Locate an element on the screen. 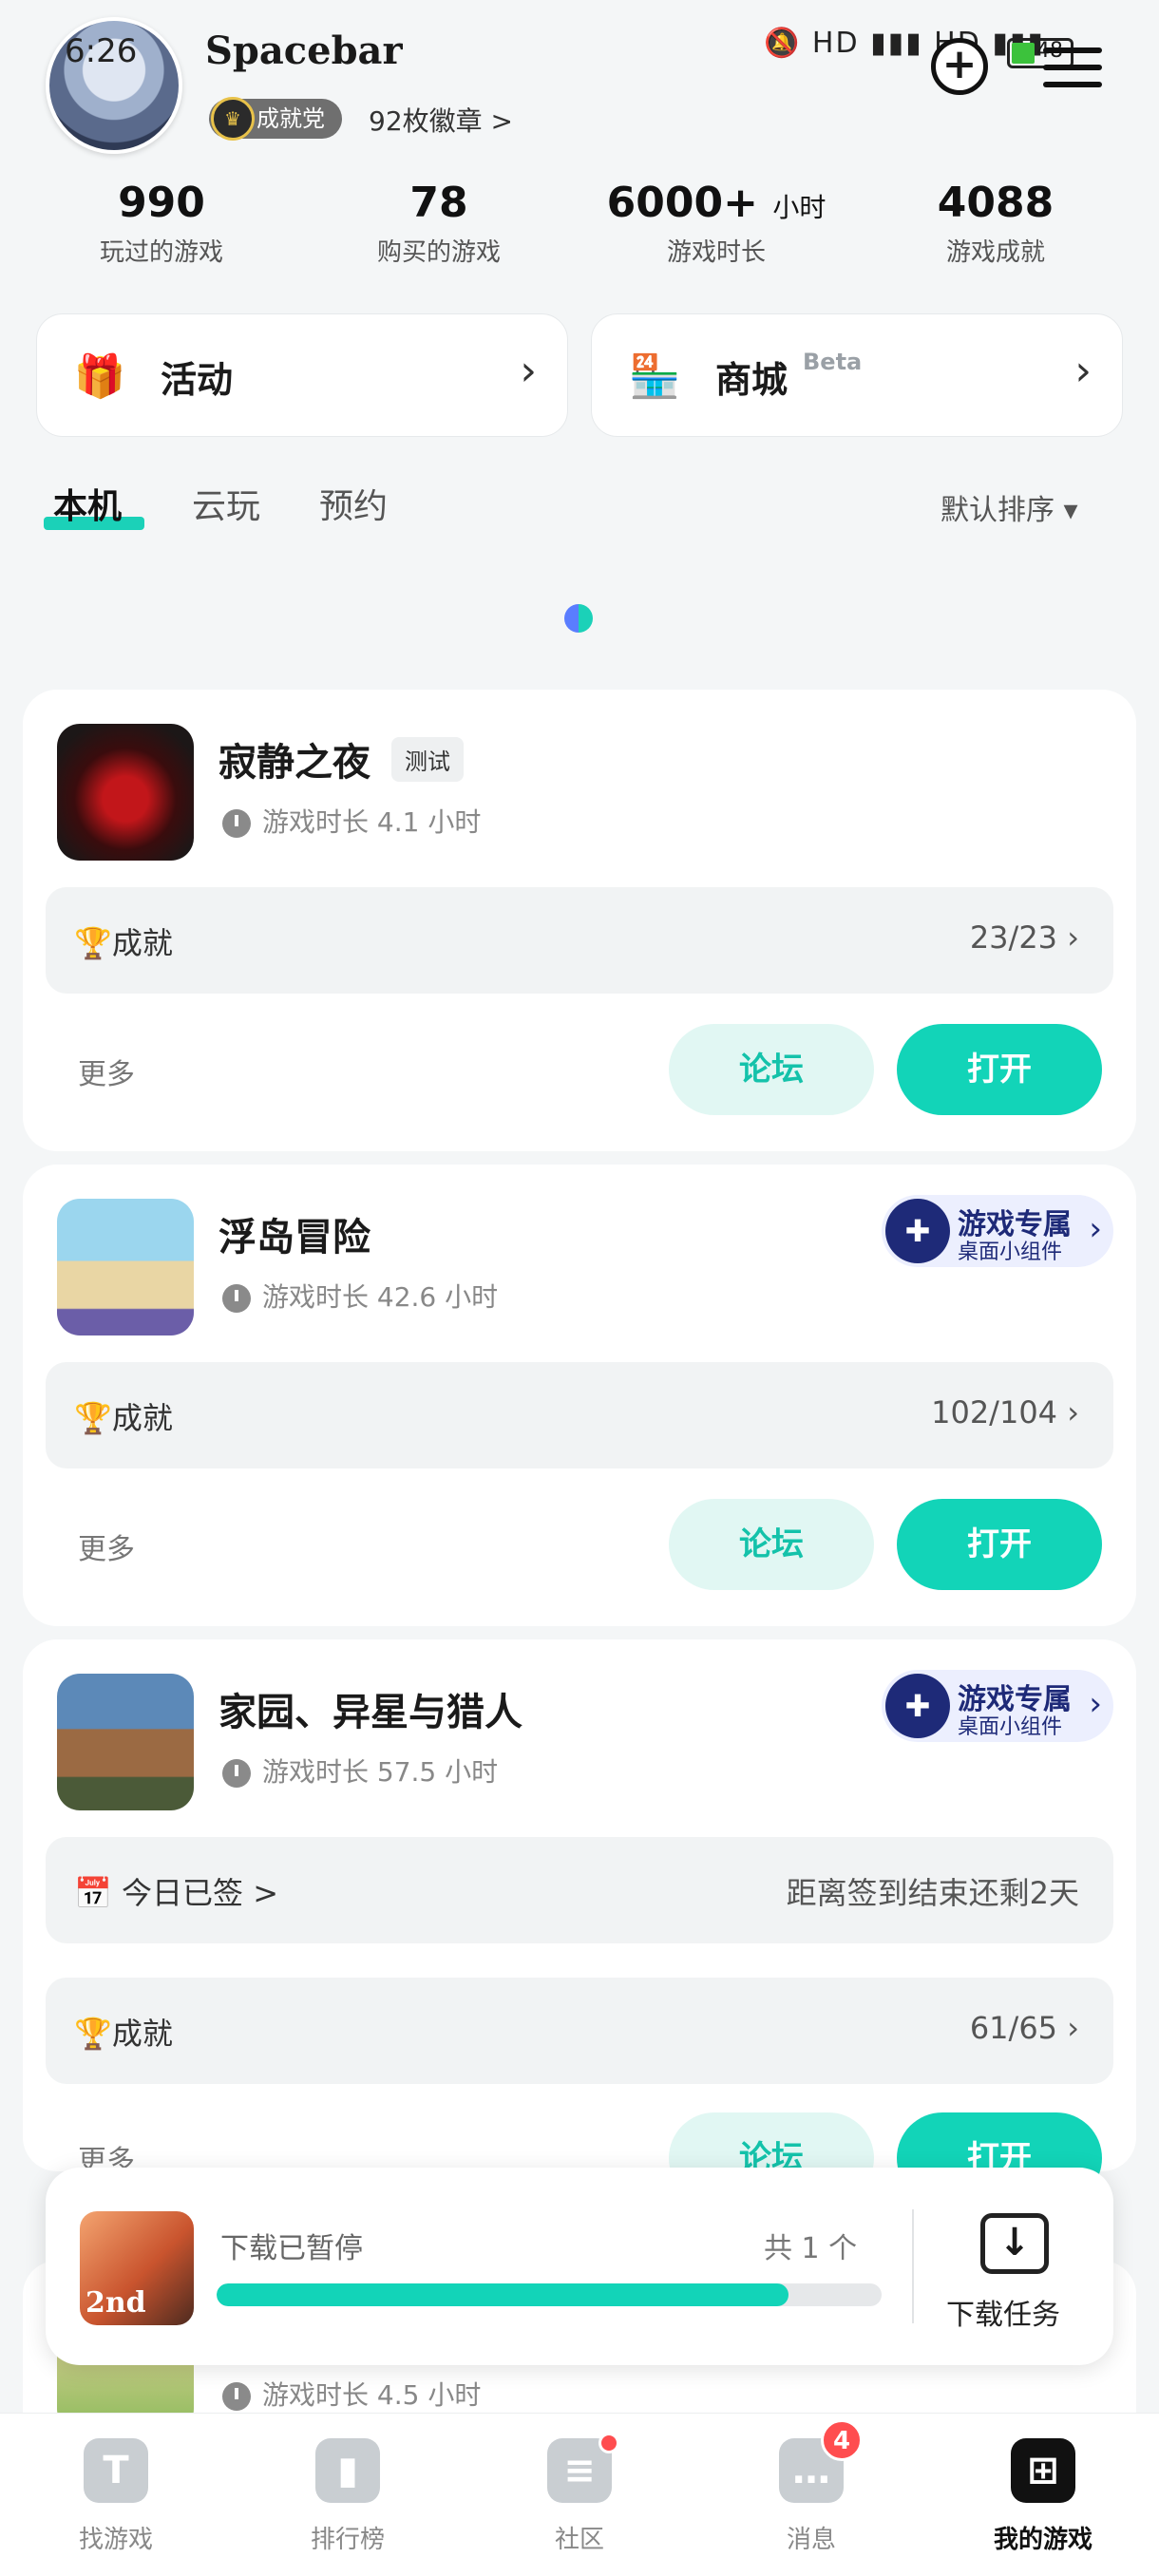 This screenshot has height=2576, width=1159. playtime: 游戏时长 42.6 小时 is located at coordinates (360, 1296).